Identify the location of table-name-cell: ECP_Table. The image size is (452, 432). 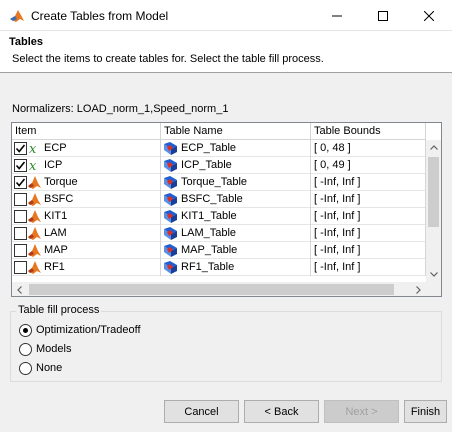
(236, 148).